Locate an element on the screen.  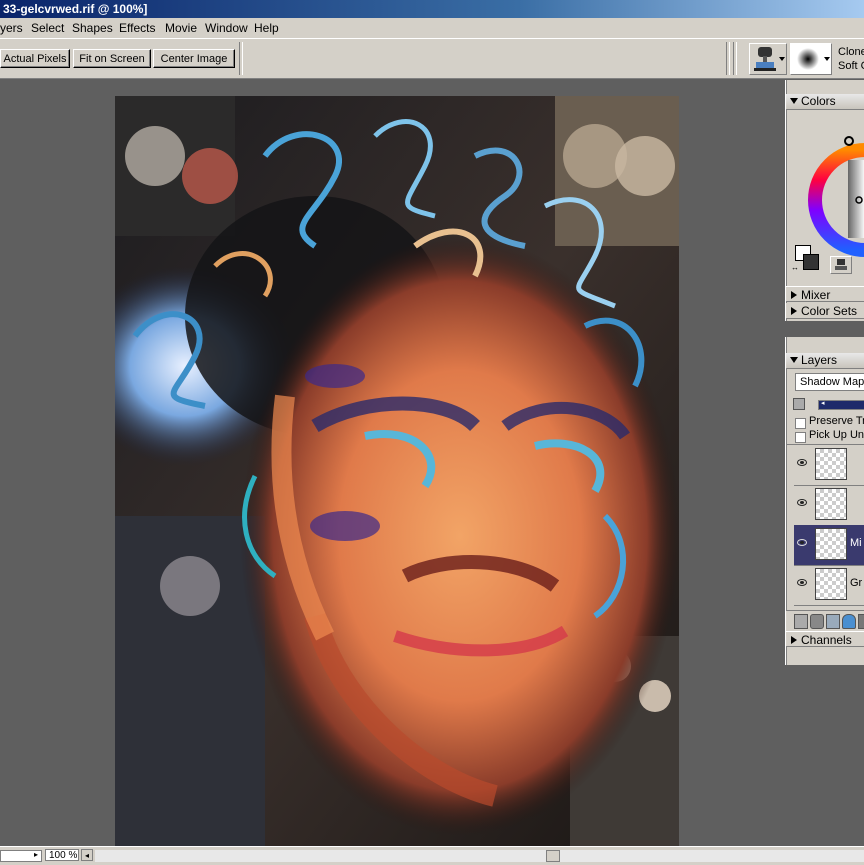
brush-name-label: Clone Soft C is located at coordinates (851, 59).